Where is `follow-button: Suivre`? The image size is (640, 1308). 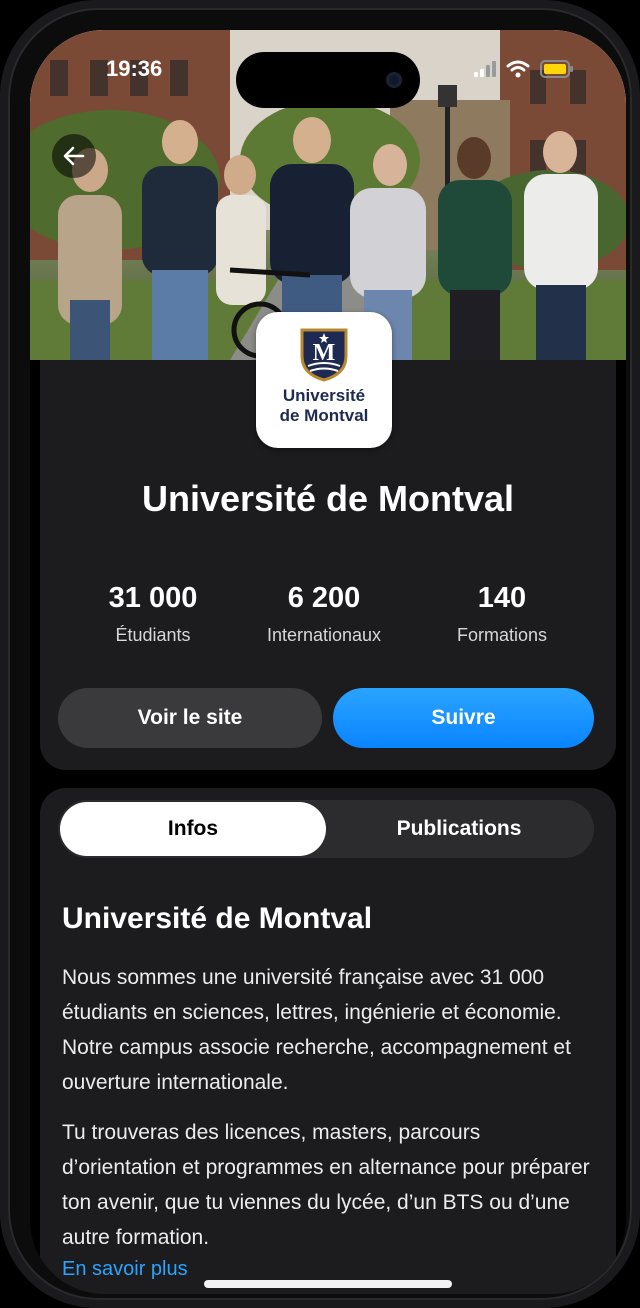
follow-button: Suivre is located at coordinates (463, 718).